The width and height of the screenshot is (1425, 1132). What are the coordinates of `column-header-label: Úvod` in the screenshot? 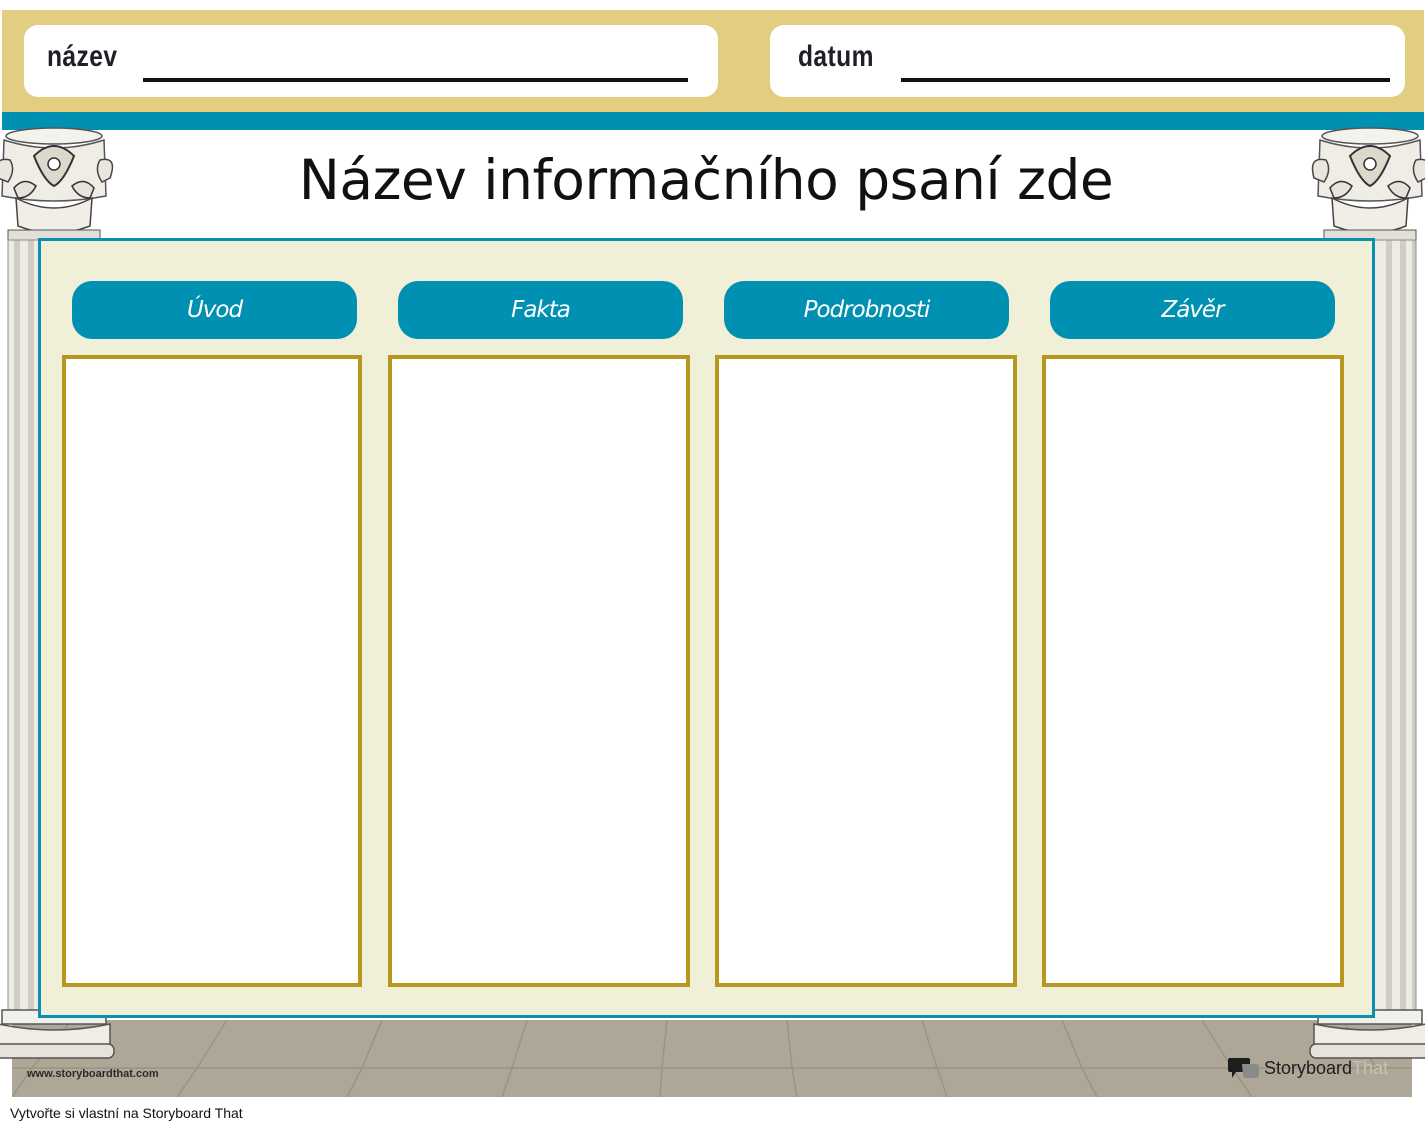 It's located at (214, 310).